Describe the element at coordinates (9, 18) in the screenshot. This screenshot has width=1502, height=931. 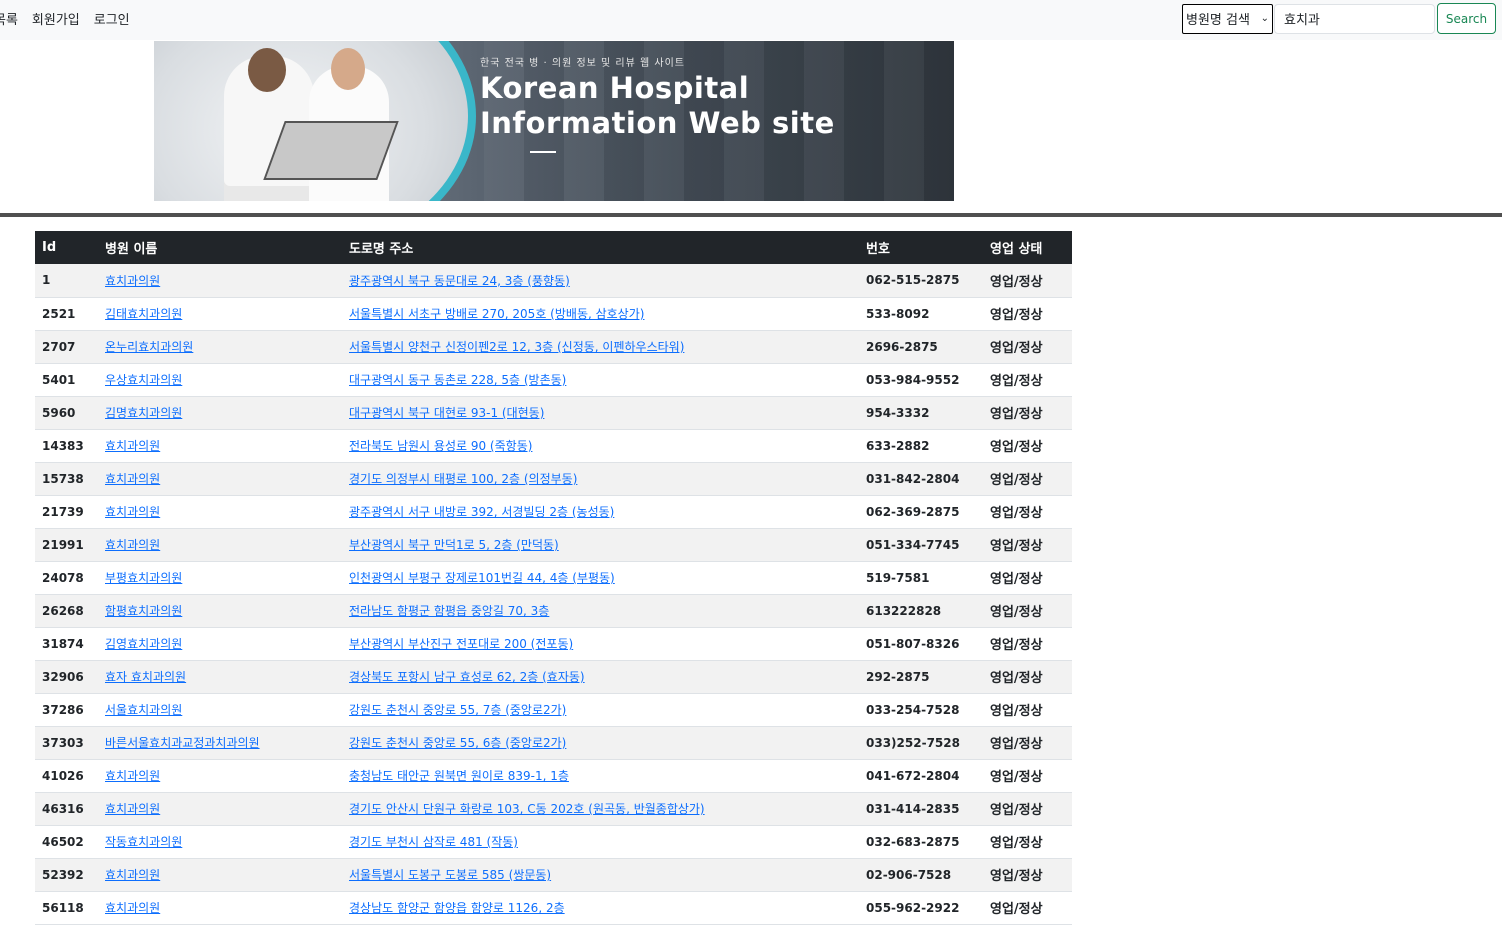
I see `nav-link-list: 목록` at that location.